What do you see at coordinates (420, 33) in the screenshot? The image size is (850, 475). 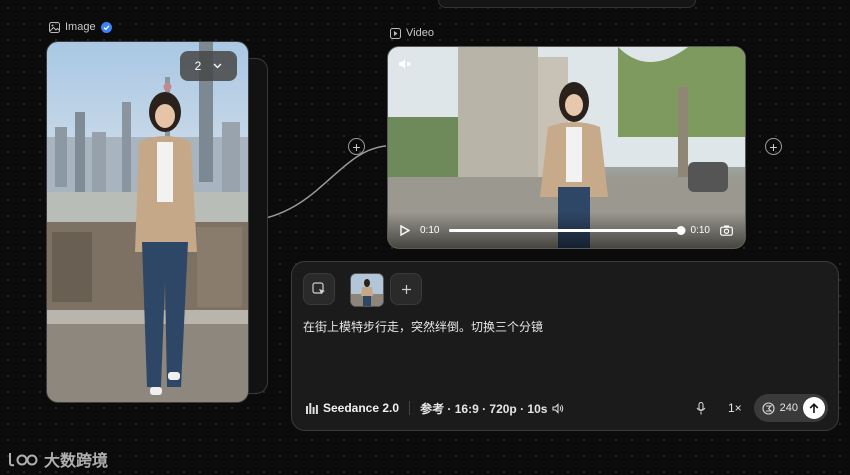 I see `video-node-title: Video` at bounding box center [420, 33].